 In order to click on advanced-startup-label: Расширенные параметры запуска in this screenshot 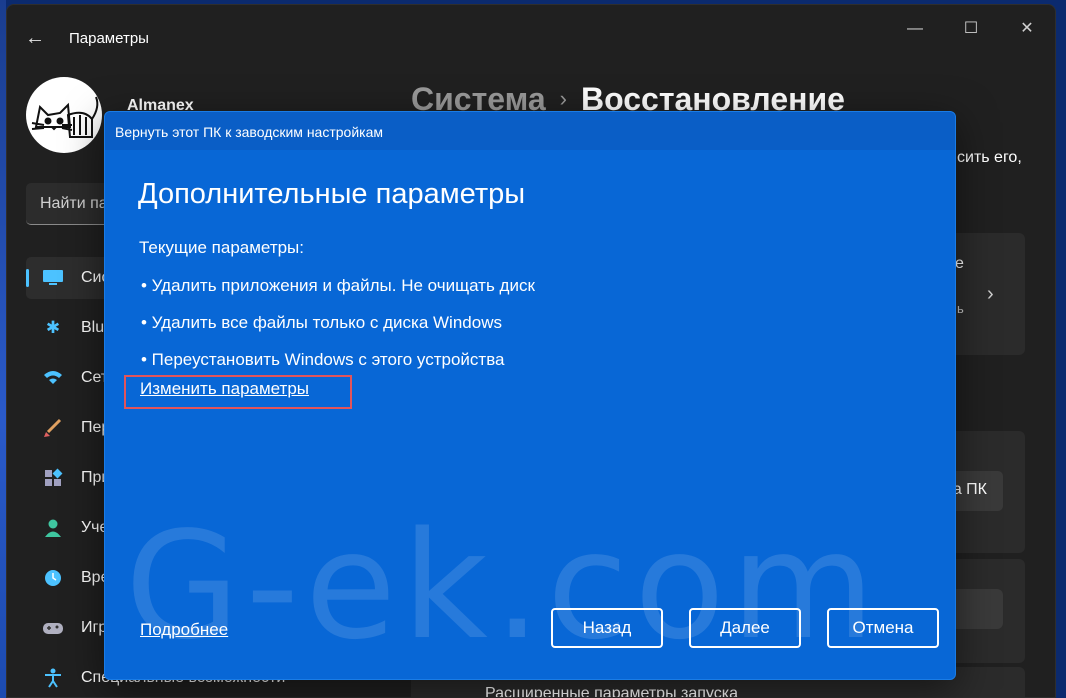, I will do `click(611, 691)`.